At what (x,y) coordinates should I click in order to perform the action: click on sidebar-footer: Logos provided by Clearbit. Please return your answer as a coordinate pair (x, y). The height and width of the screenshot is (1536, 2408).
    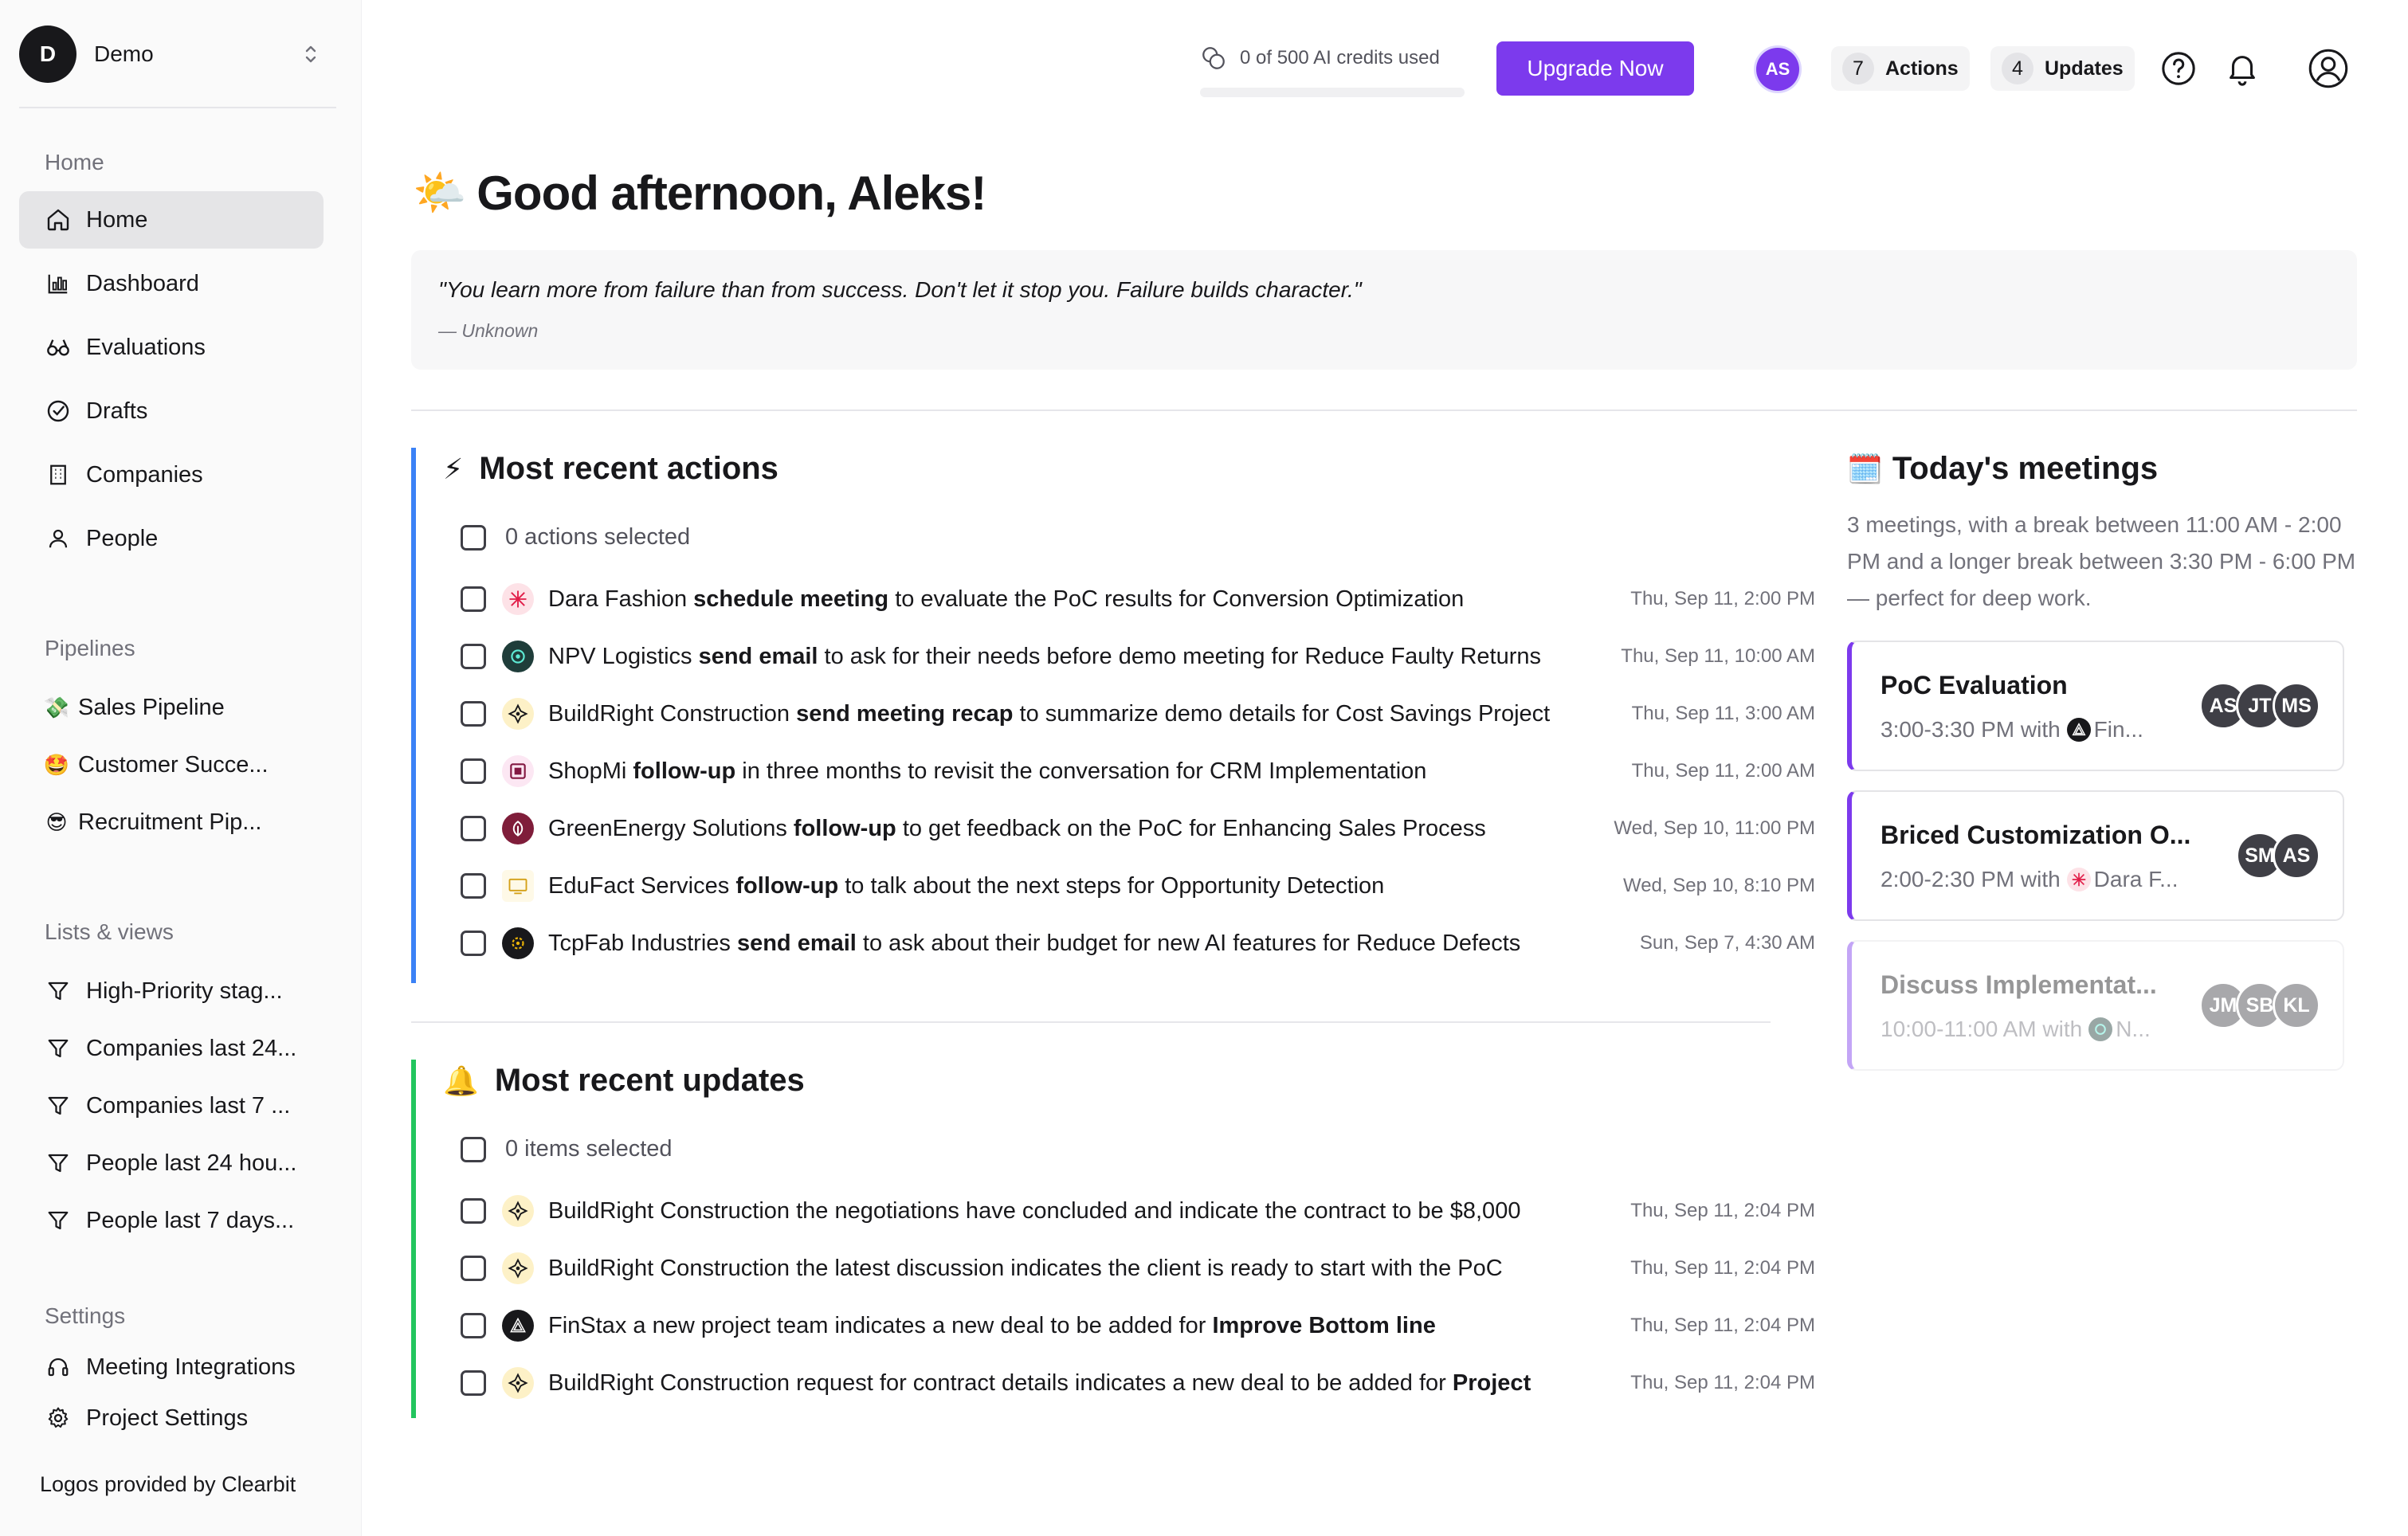
    Looking at the image, I should click on (168, 1484).